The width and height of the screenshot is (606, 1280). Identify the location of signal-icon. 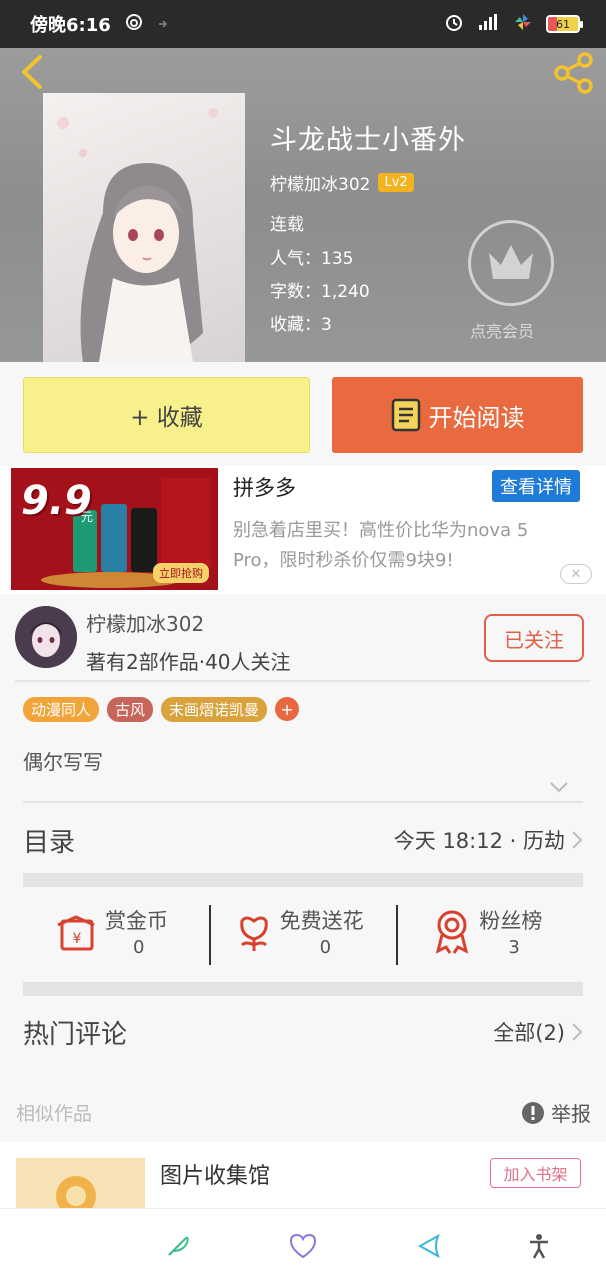
(489, 24).